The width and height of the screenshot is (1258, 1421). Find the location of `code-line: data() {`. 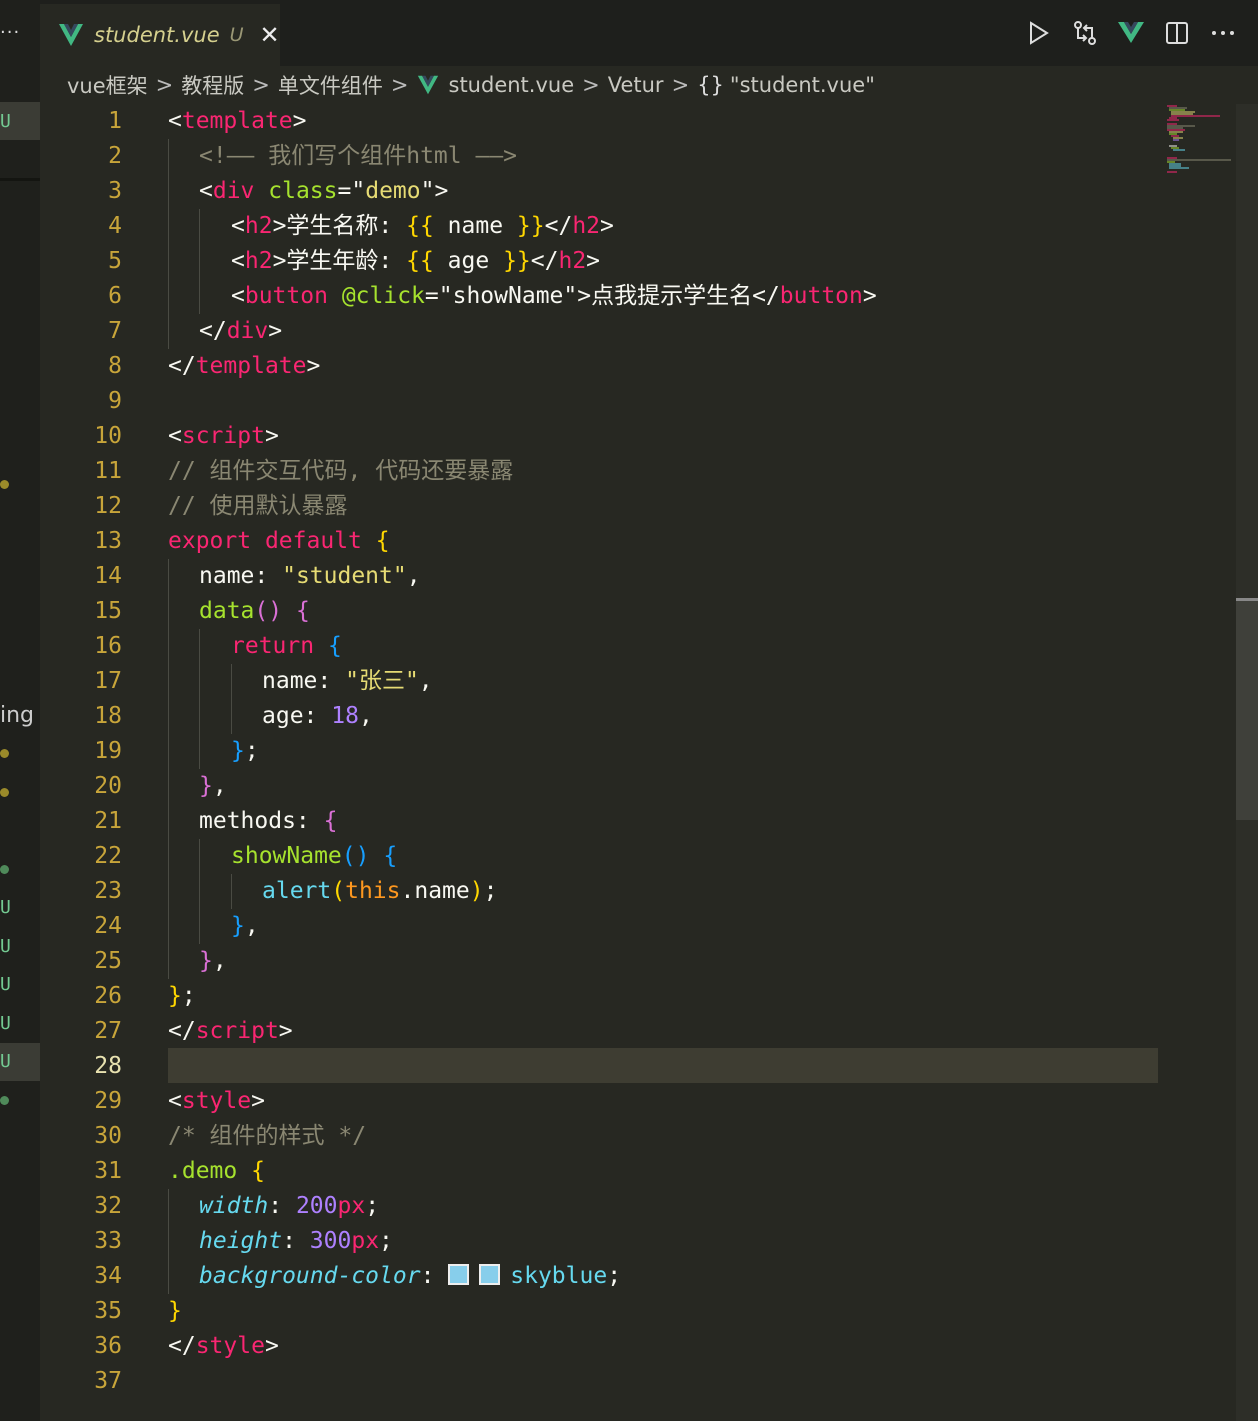

code-line: data() { is located at coordinates (254, 611).